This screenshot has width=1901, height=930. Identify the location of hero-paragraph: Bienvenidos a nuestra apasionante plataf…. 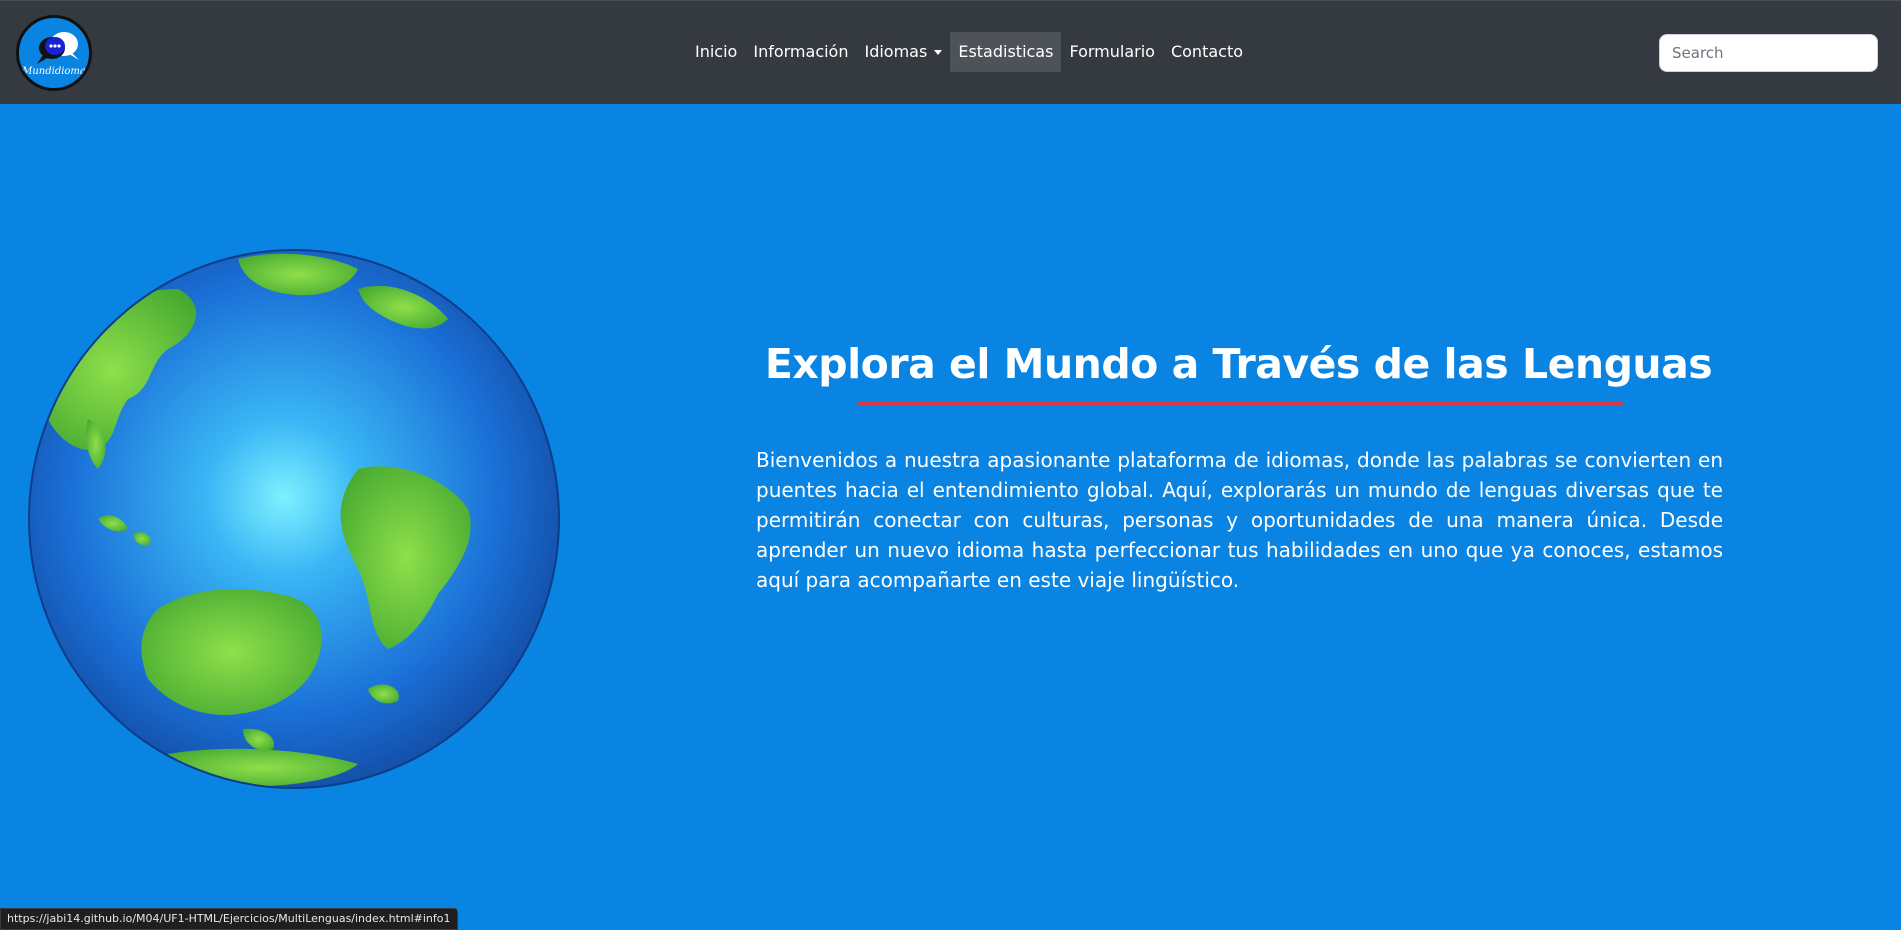
(1239, 520).